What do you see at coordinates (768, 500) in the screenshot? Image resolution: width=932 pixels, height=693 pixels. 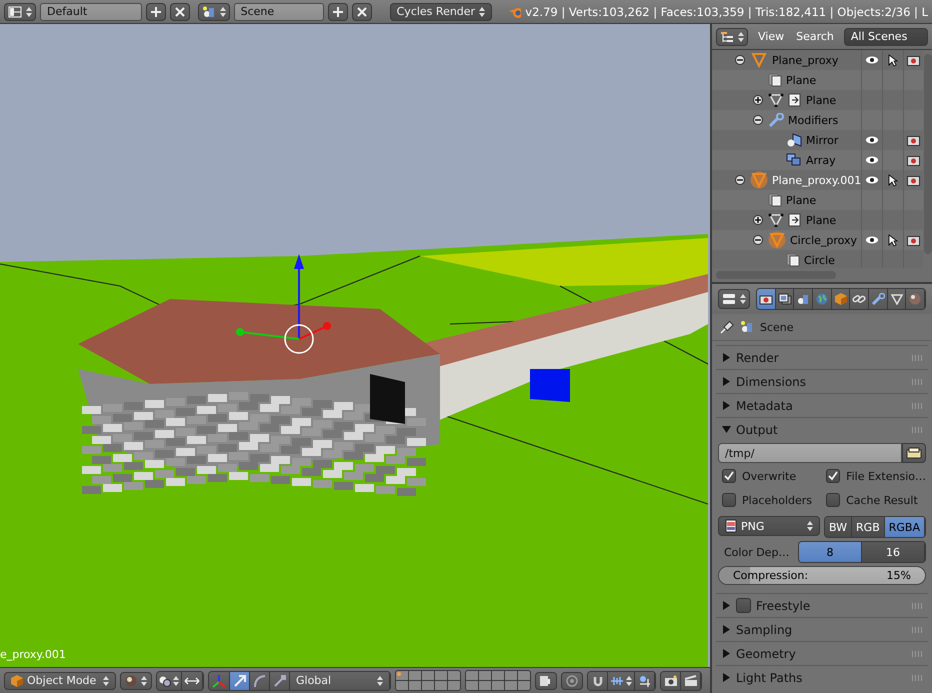 I see `checkbox: Placeholders` at bounding box center [768, 500].